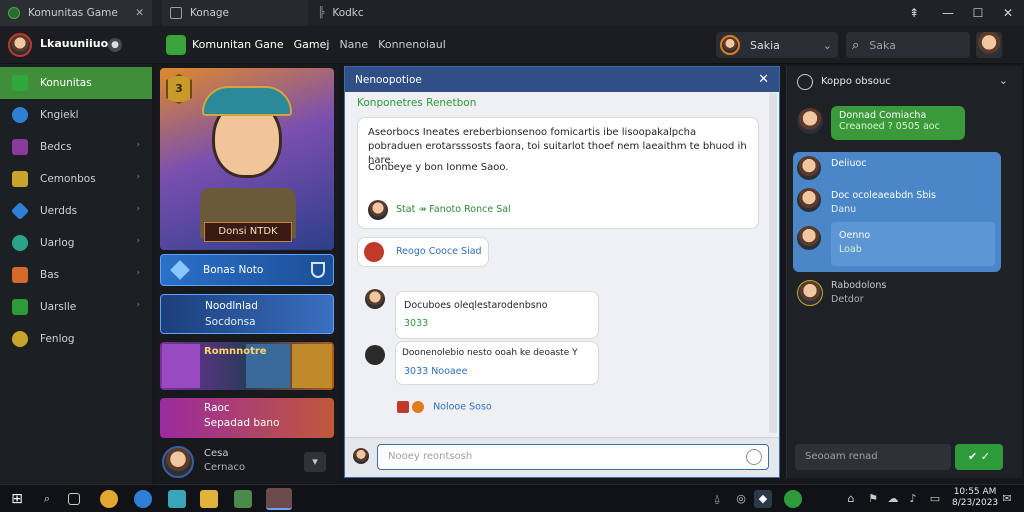 The width and height of the screenshot is (1024, 512). Describe the element at coordinates (76, 339) in the screenshot. I see `sidebar-item-fenlog: Fenlog` at that location.